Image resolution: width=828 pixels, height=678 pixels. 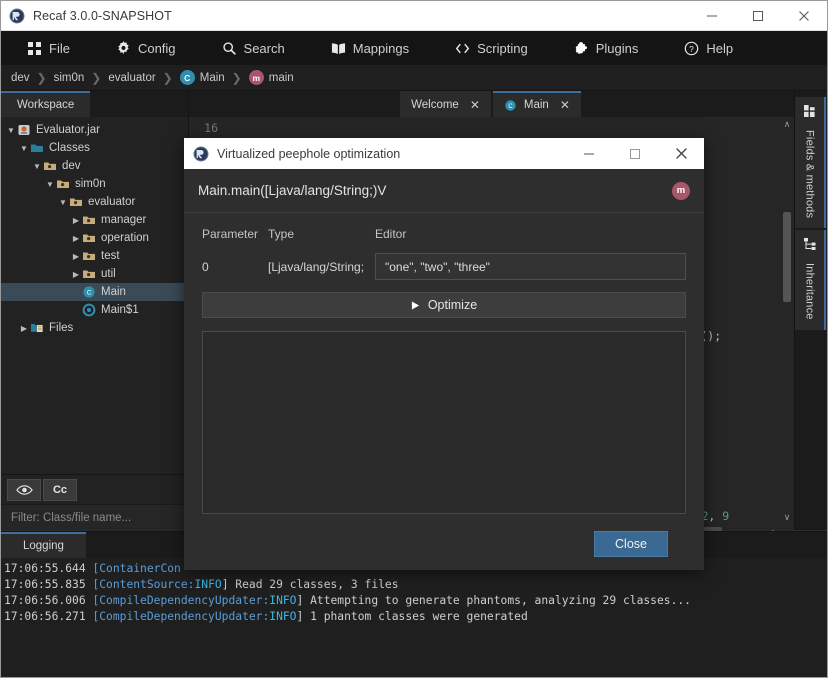 What do you see at coordinates (809, 174) in the screenshot?
I see `side-tab-label: Fields & methods` at bounding box center [809, 174].